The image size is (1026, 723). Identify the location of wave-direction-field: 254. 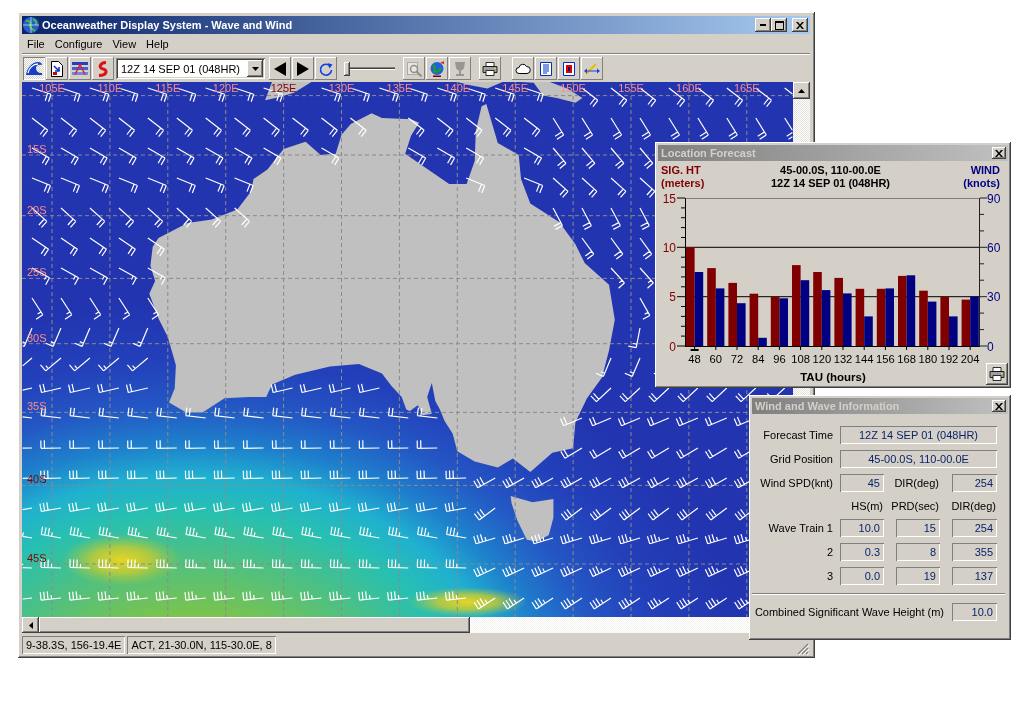
(974, 528).